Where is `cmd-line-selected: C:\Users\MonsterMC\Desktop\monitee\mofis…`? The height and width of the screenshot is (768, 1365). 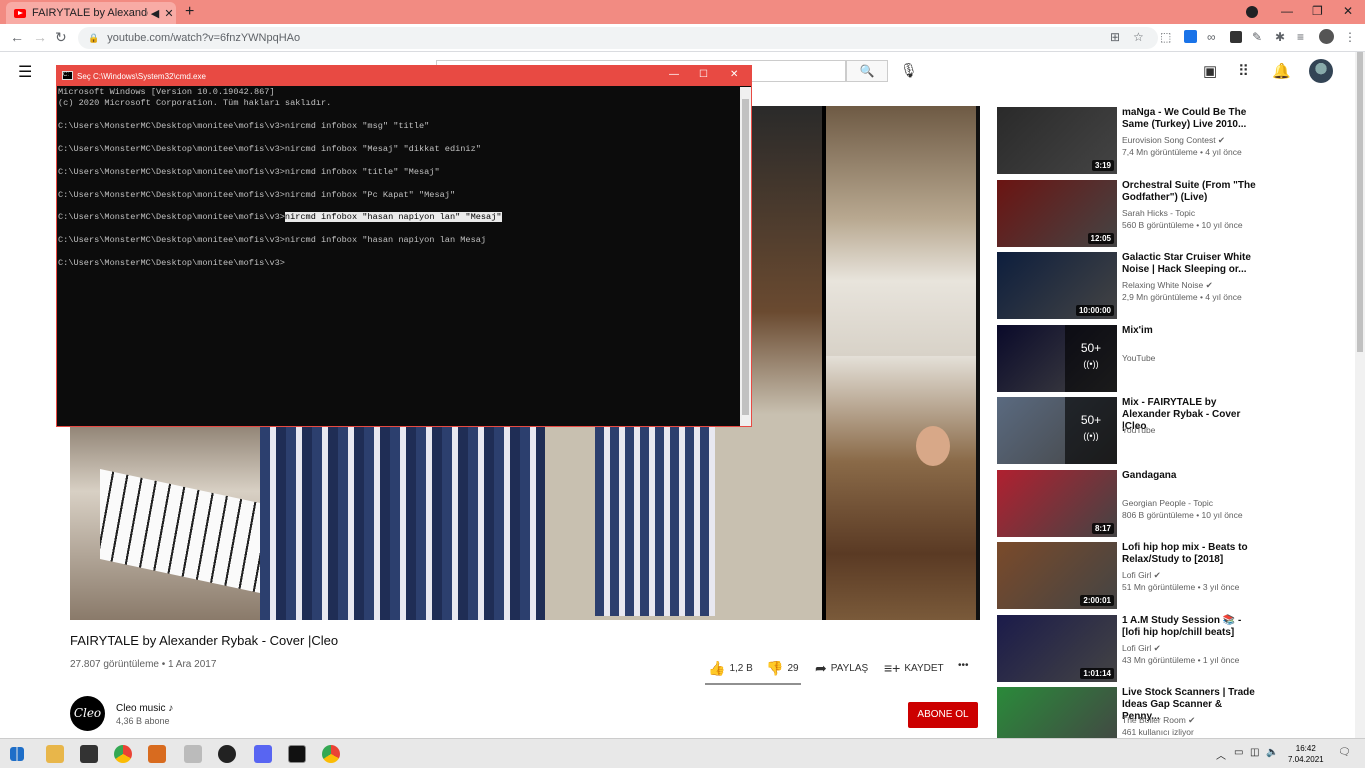
cmd-line-selected: C:\Users\MonsterMC\Desktop\monitee\mofis… is located at coordinates (398, 217).